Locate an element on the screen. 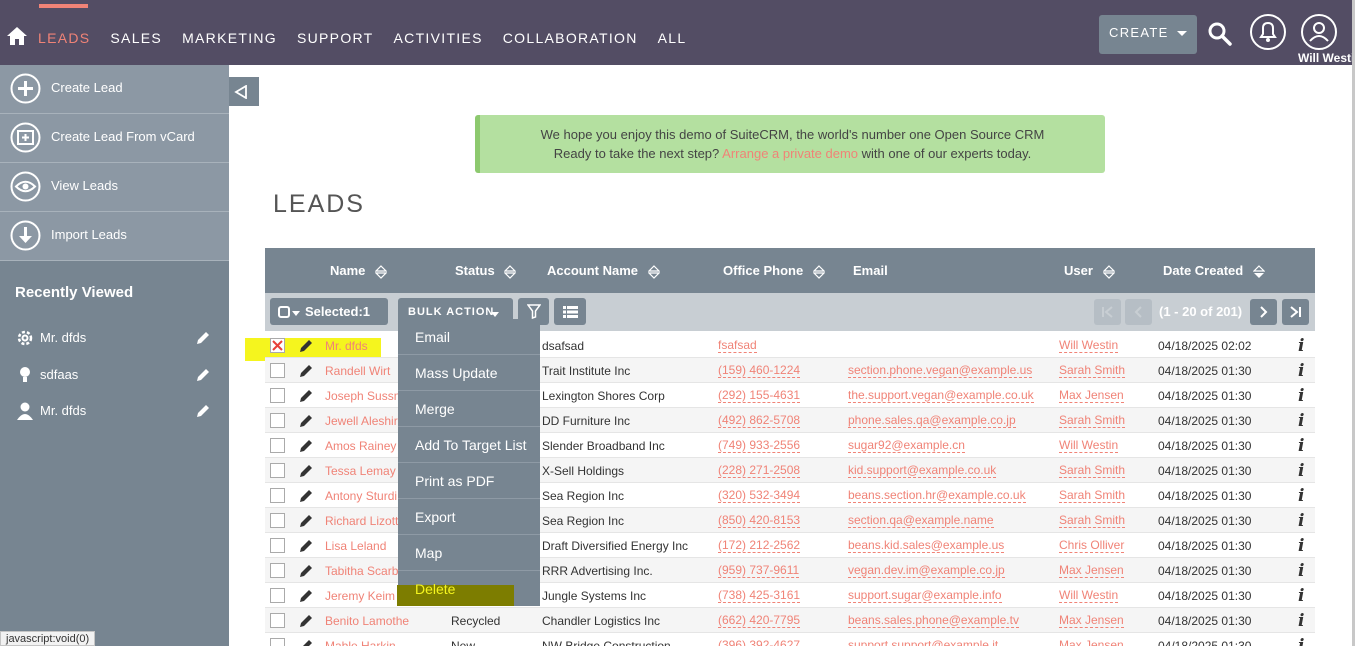  user-avatar-icon is located at coordinates (1319, 32).